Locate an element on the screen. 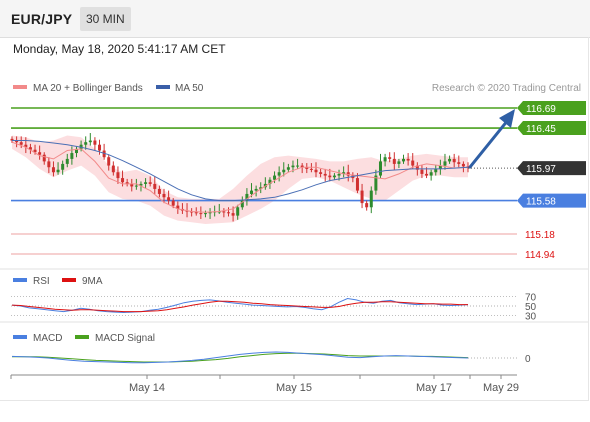  ma20-swatch is located at coordinates (20, 87).